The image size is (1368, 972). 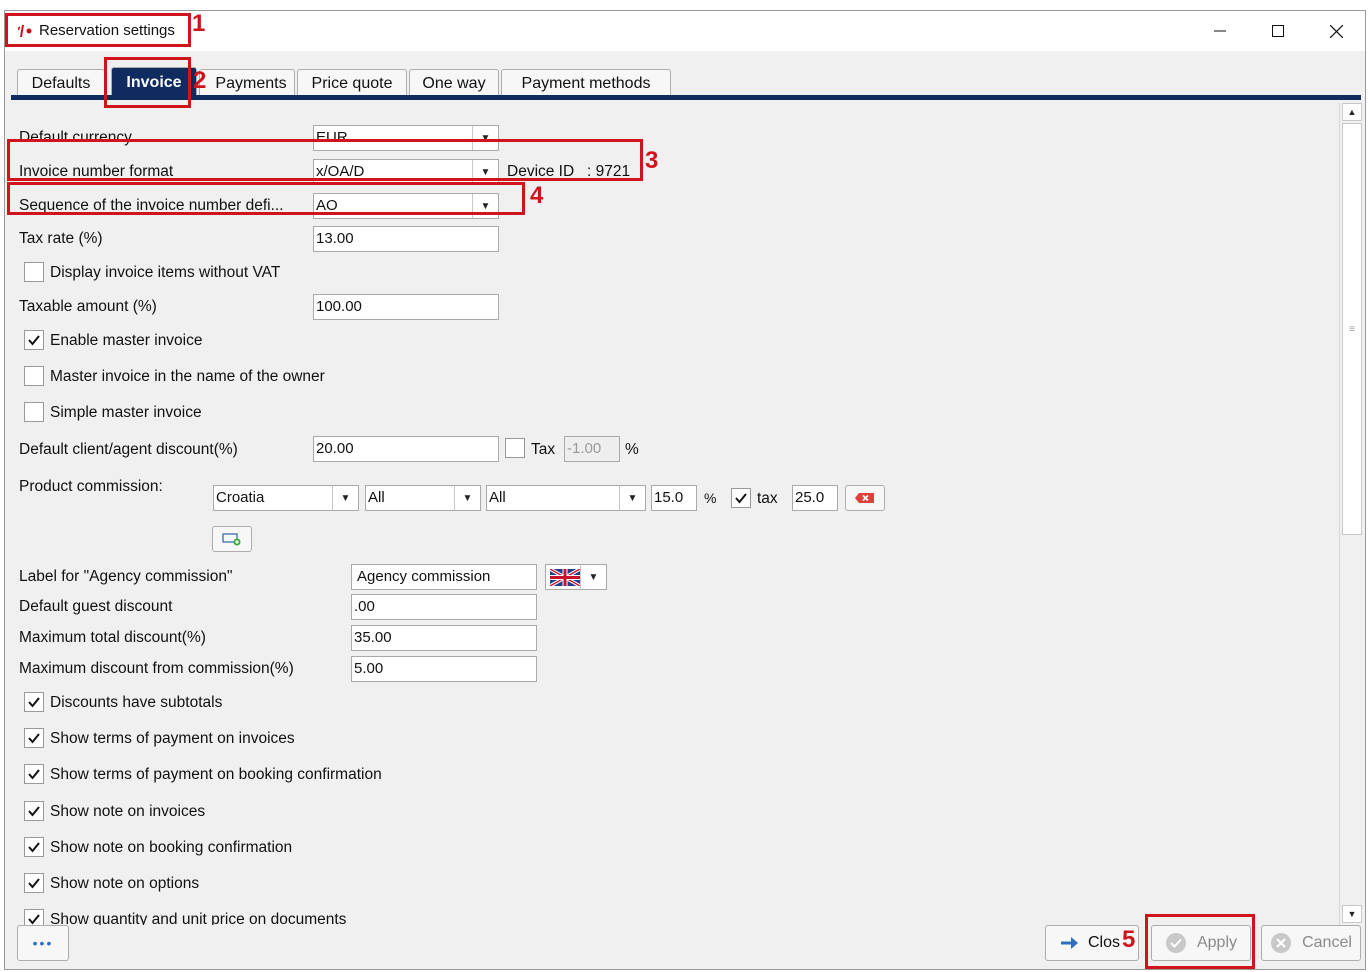 What do you see at coordinates (112, 637) in the screenshot?
I see `max-total-discount-label: Maximum total discount(%)` at bounding box center [112, 637].